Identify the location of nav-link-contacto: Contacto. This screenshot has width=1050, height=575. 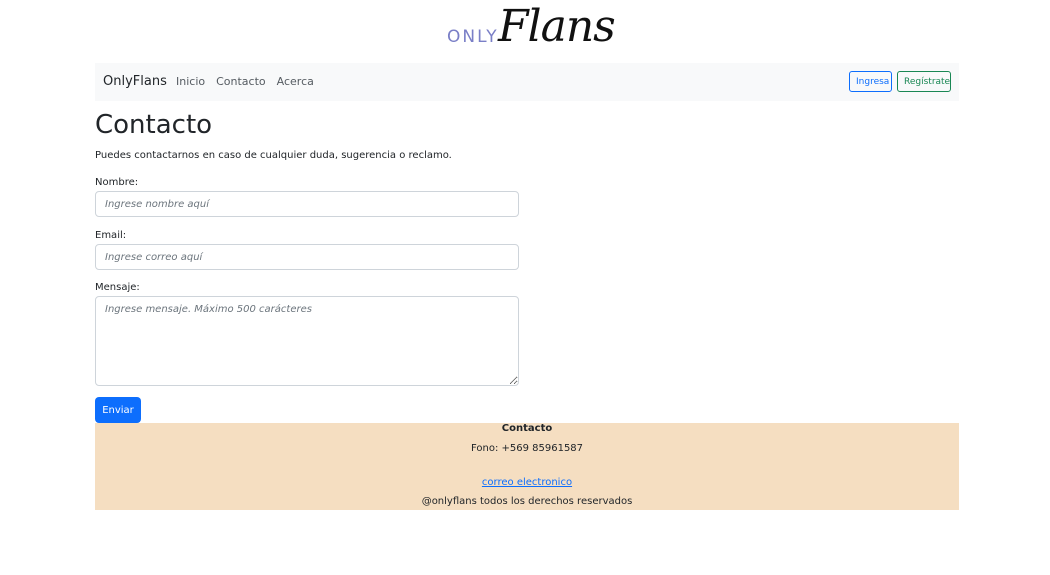
(241, 81).